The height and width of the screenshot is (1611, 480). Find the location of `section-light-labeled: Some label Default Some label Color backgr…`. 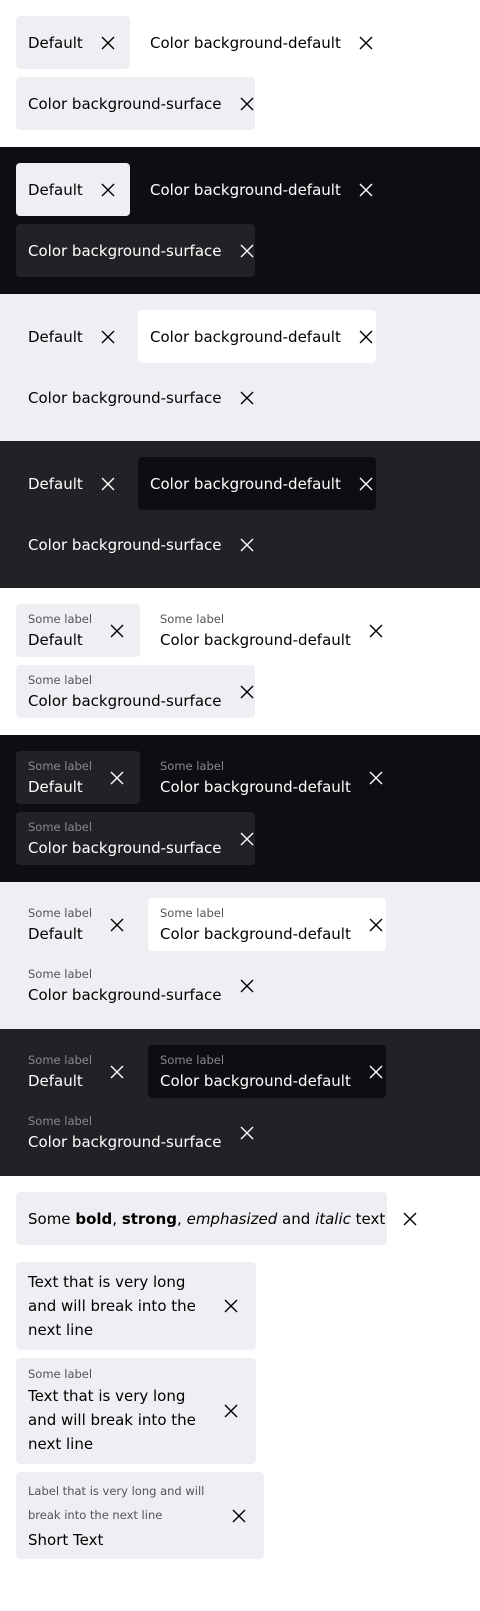

section-light-labeled: Some label Default Some label Color backgr… is located at coordinates (240, 661).